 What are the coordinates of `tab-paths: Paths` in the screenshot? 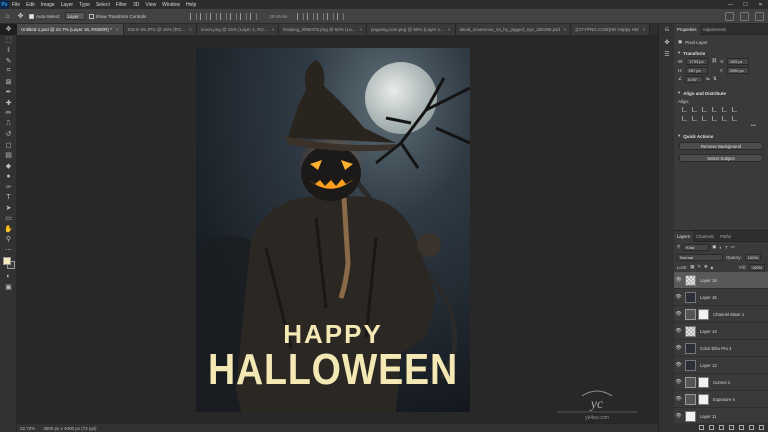 It's located at (725, 236).